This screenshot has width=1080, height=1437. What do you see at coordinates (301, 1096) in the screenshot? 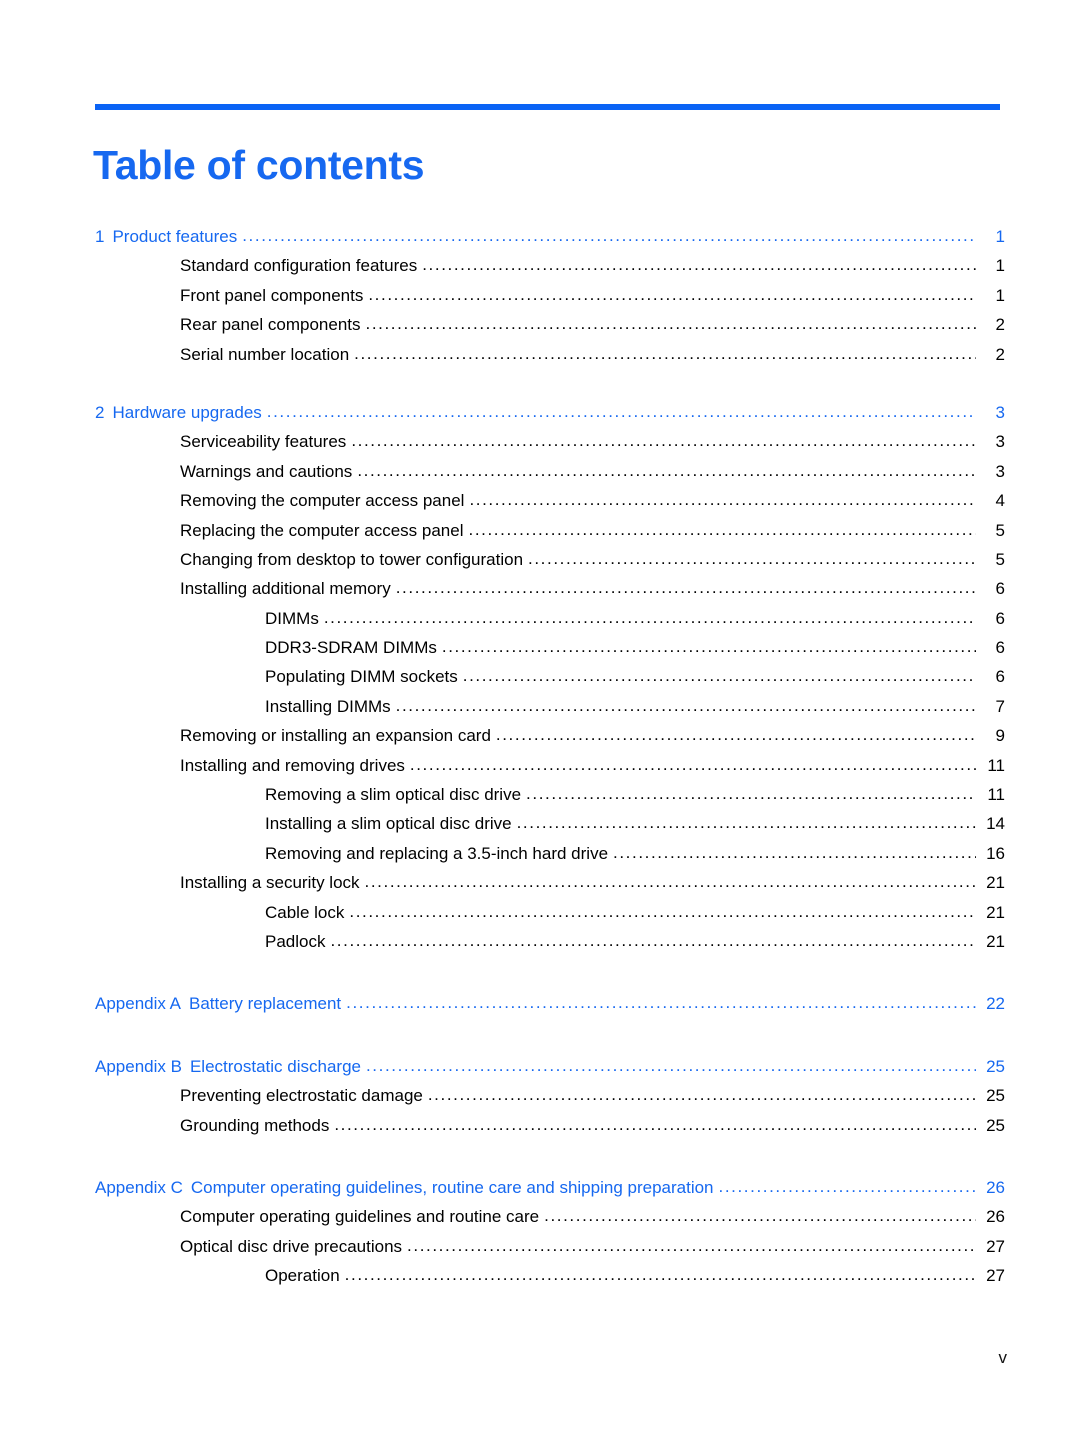
I see `toc-entry-label: Preventing electrostatic damage` at bounding box center [301, 1096].